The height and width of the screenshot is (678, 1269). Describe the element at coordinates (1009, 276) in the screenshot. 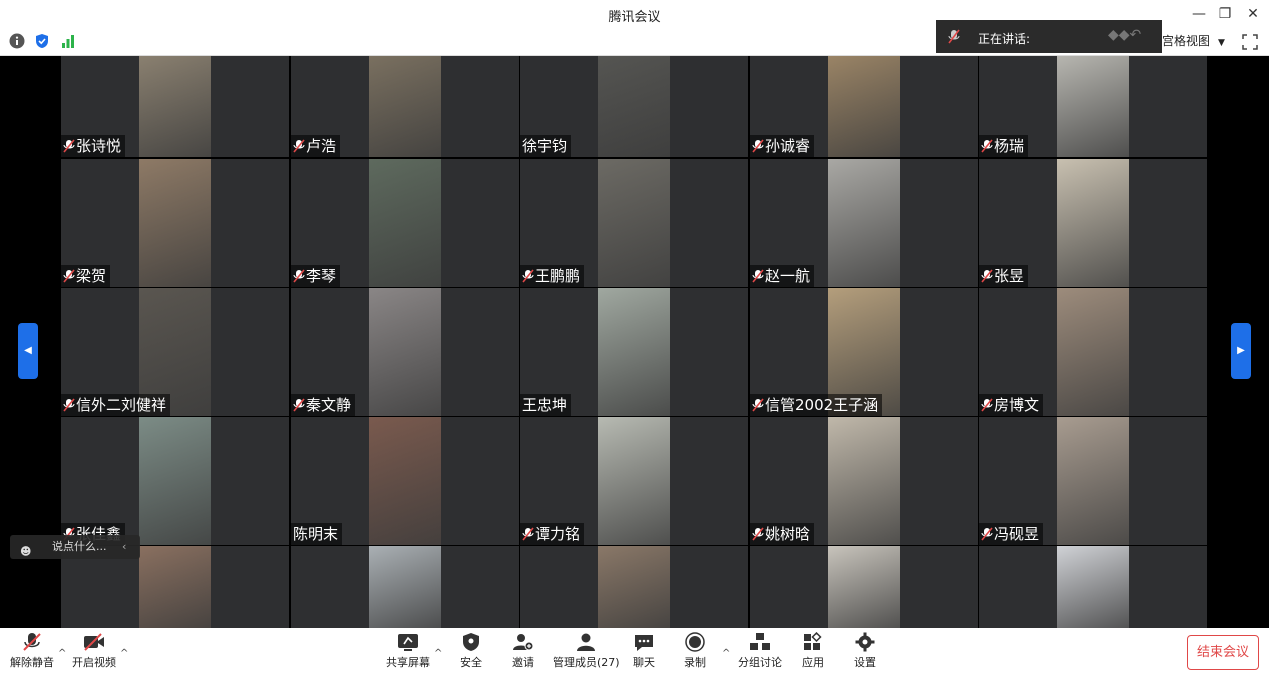

I see `participant-name-text: 张昱` at that location.